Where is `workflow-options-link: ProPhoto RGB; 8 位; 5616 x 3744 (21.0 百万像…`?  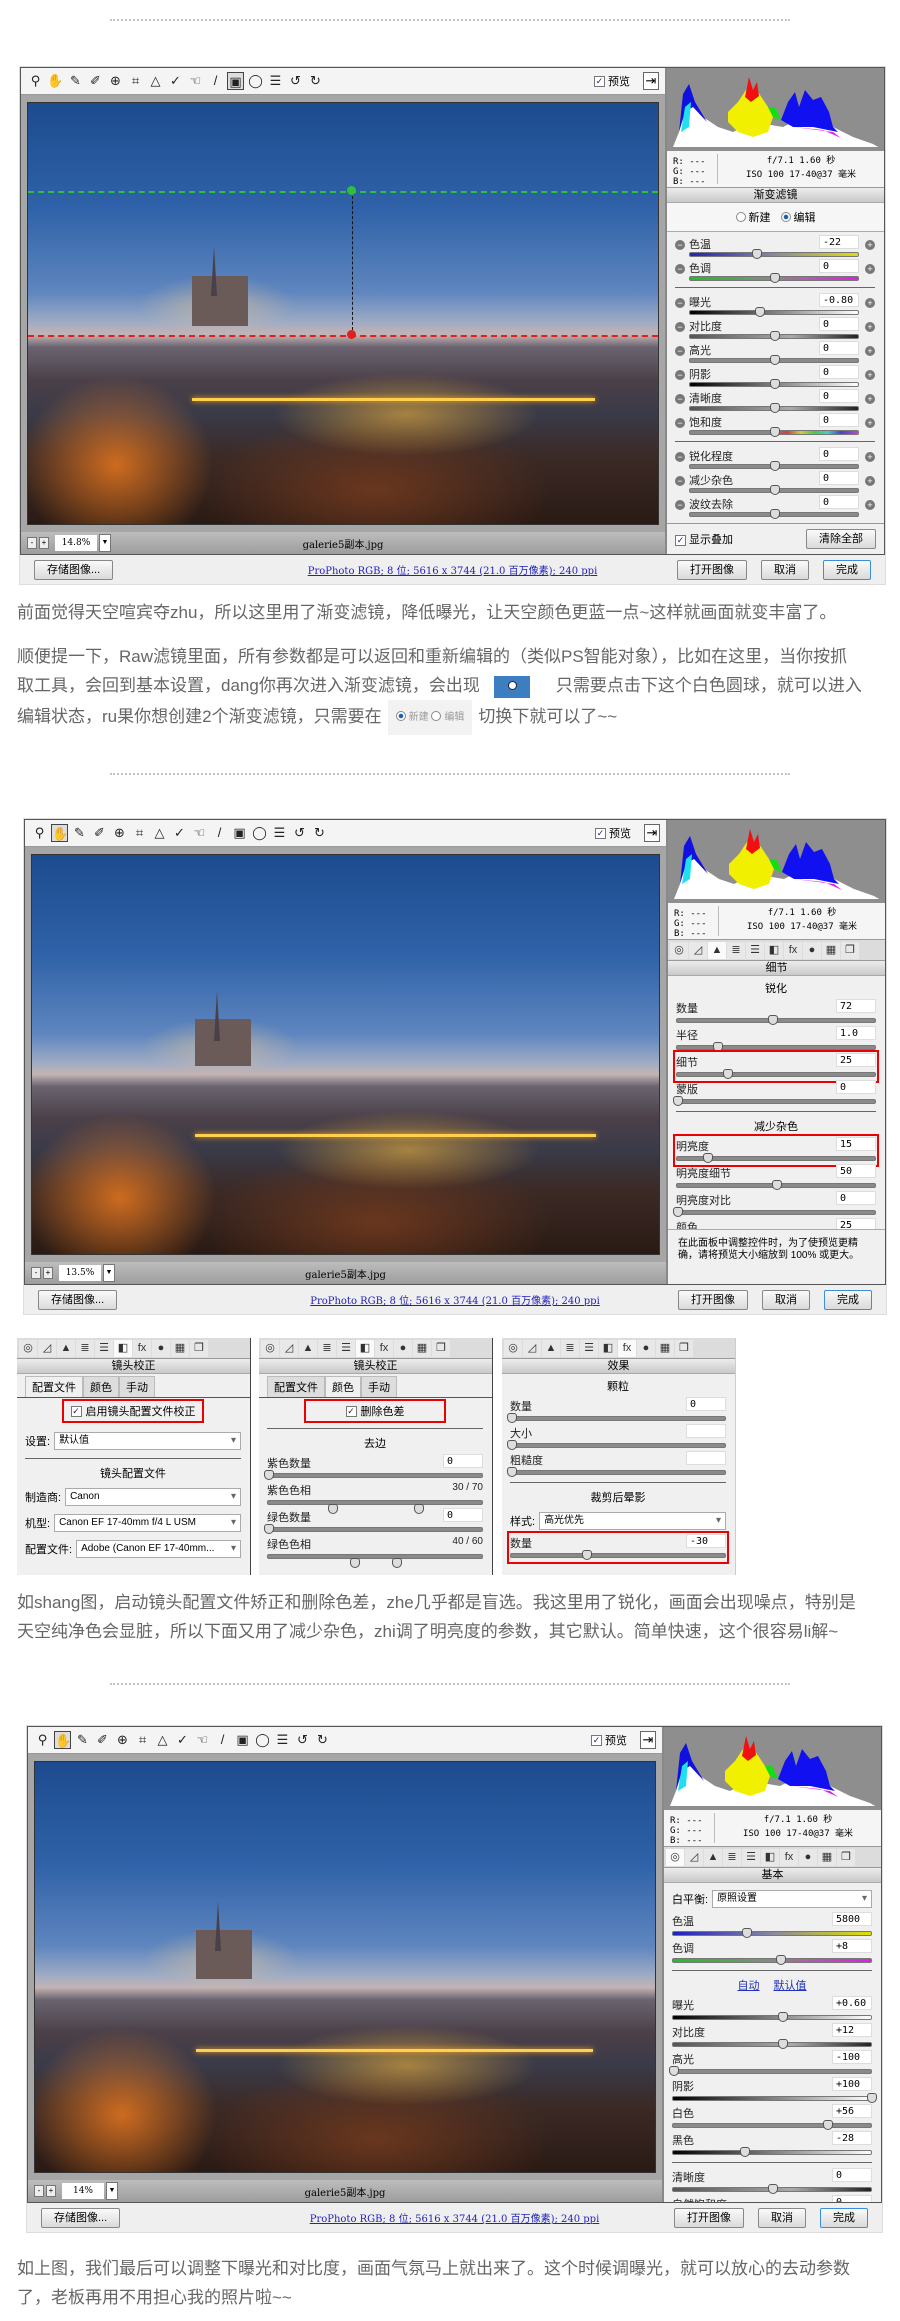 workflow-options-link: ProPhoto RGB; 8 位; 5616 x 3744 (21.0 百万像… is located at coordinates (455, 2217).